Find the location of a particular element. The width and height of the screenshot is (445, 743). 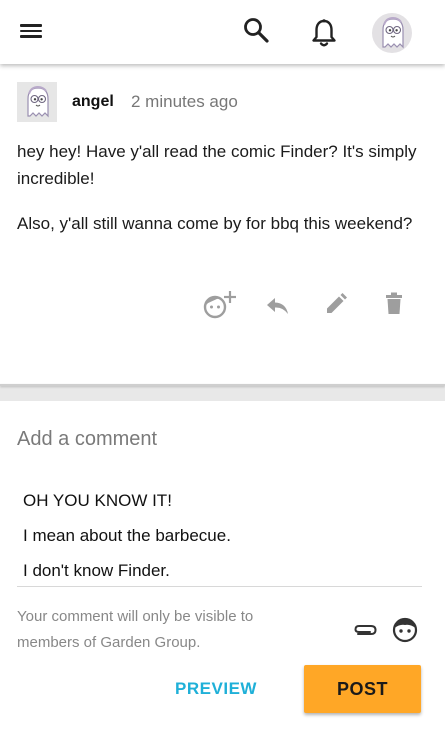

draft-line: OH YOU KNOW IT! is located at coordinates (97, 500).